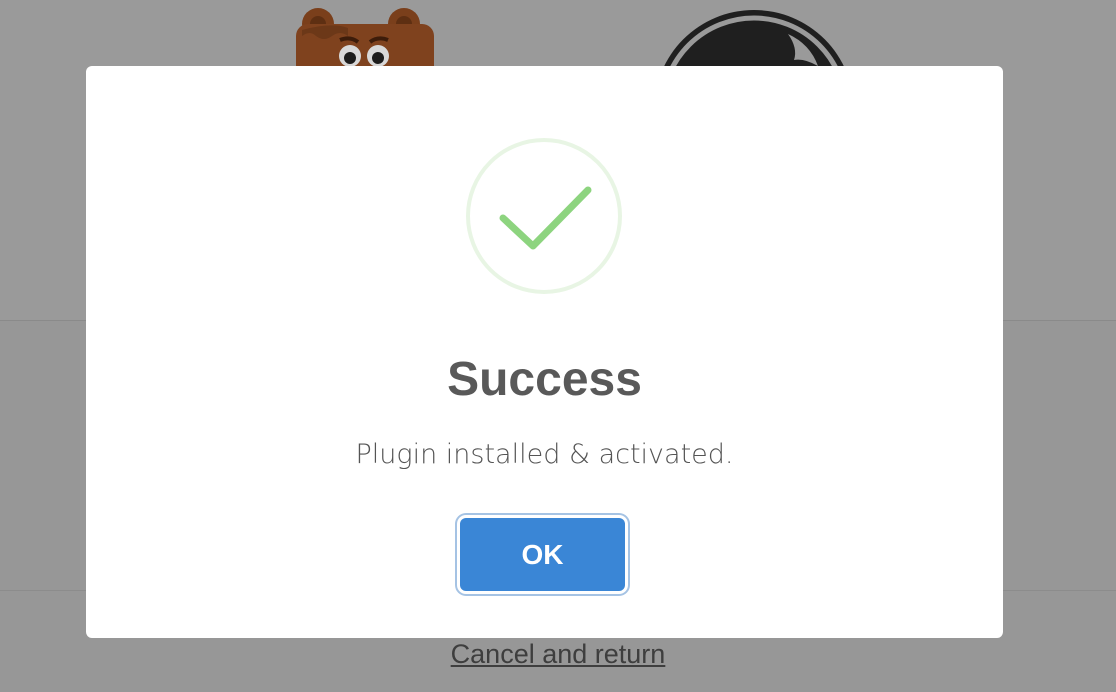  Describe the element at coordinates (544, 379) in the screenshot. I see `dialog-title: Success` at that location.